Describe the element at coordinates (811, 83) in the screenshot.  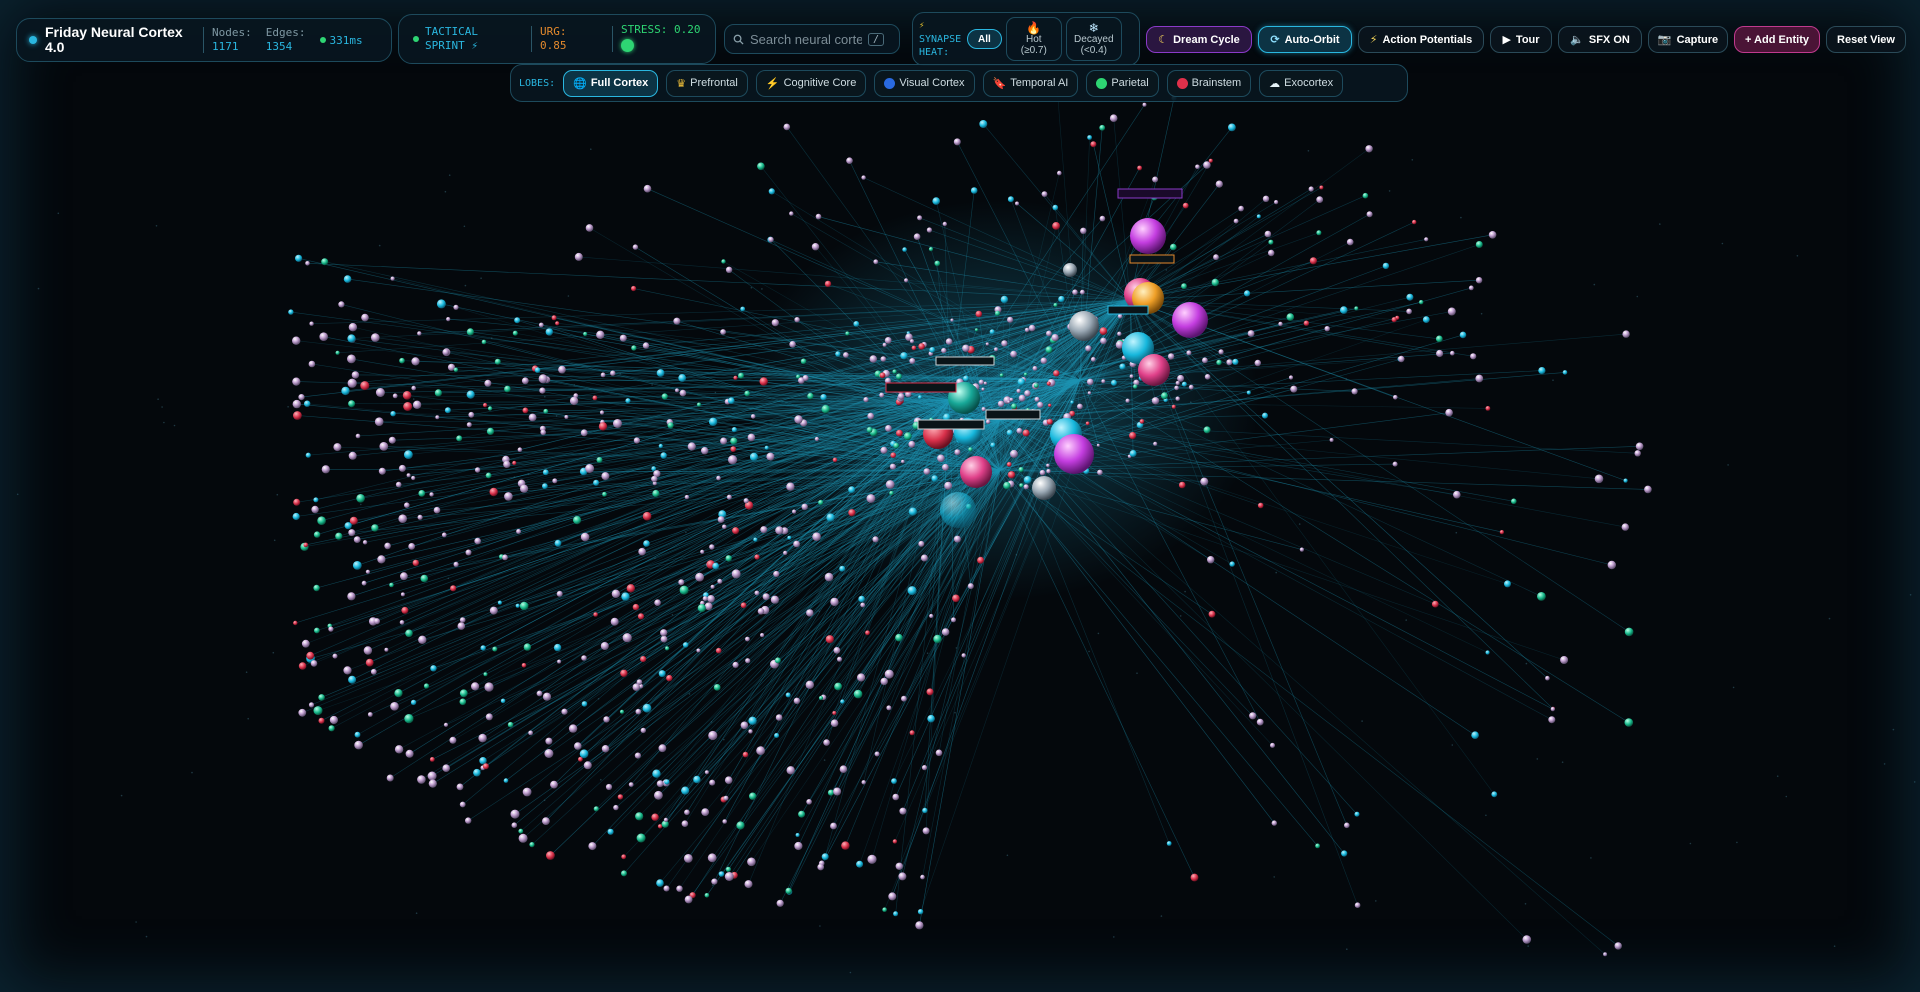
I see `lobe-cognitive-core: ⚡ Cognitive Core` at that location.